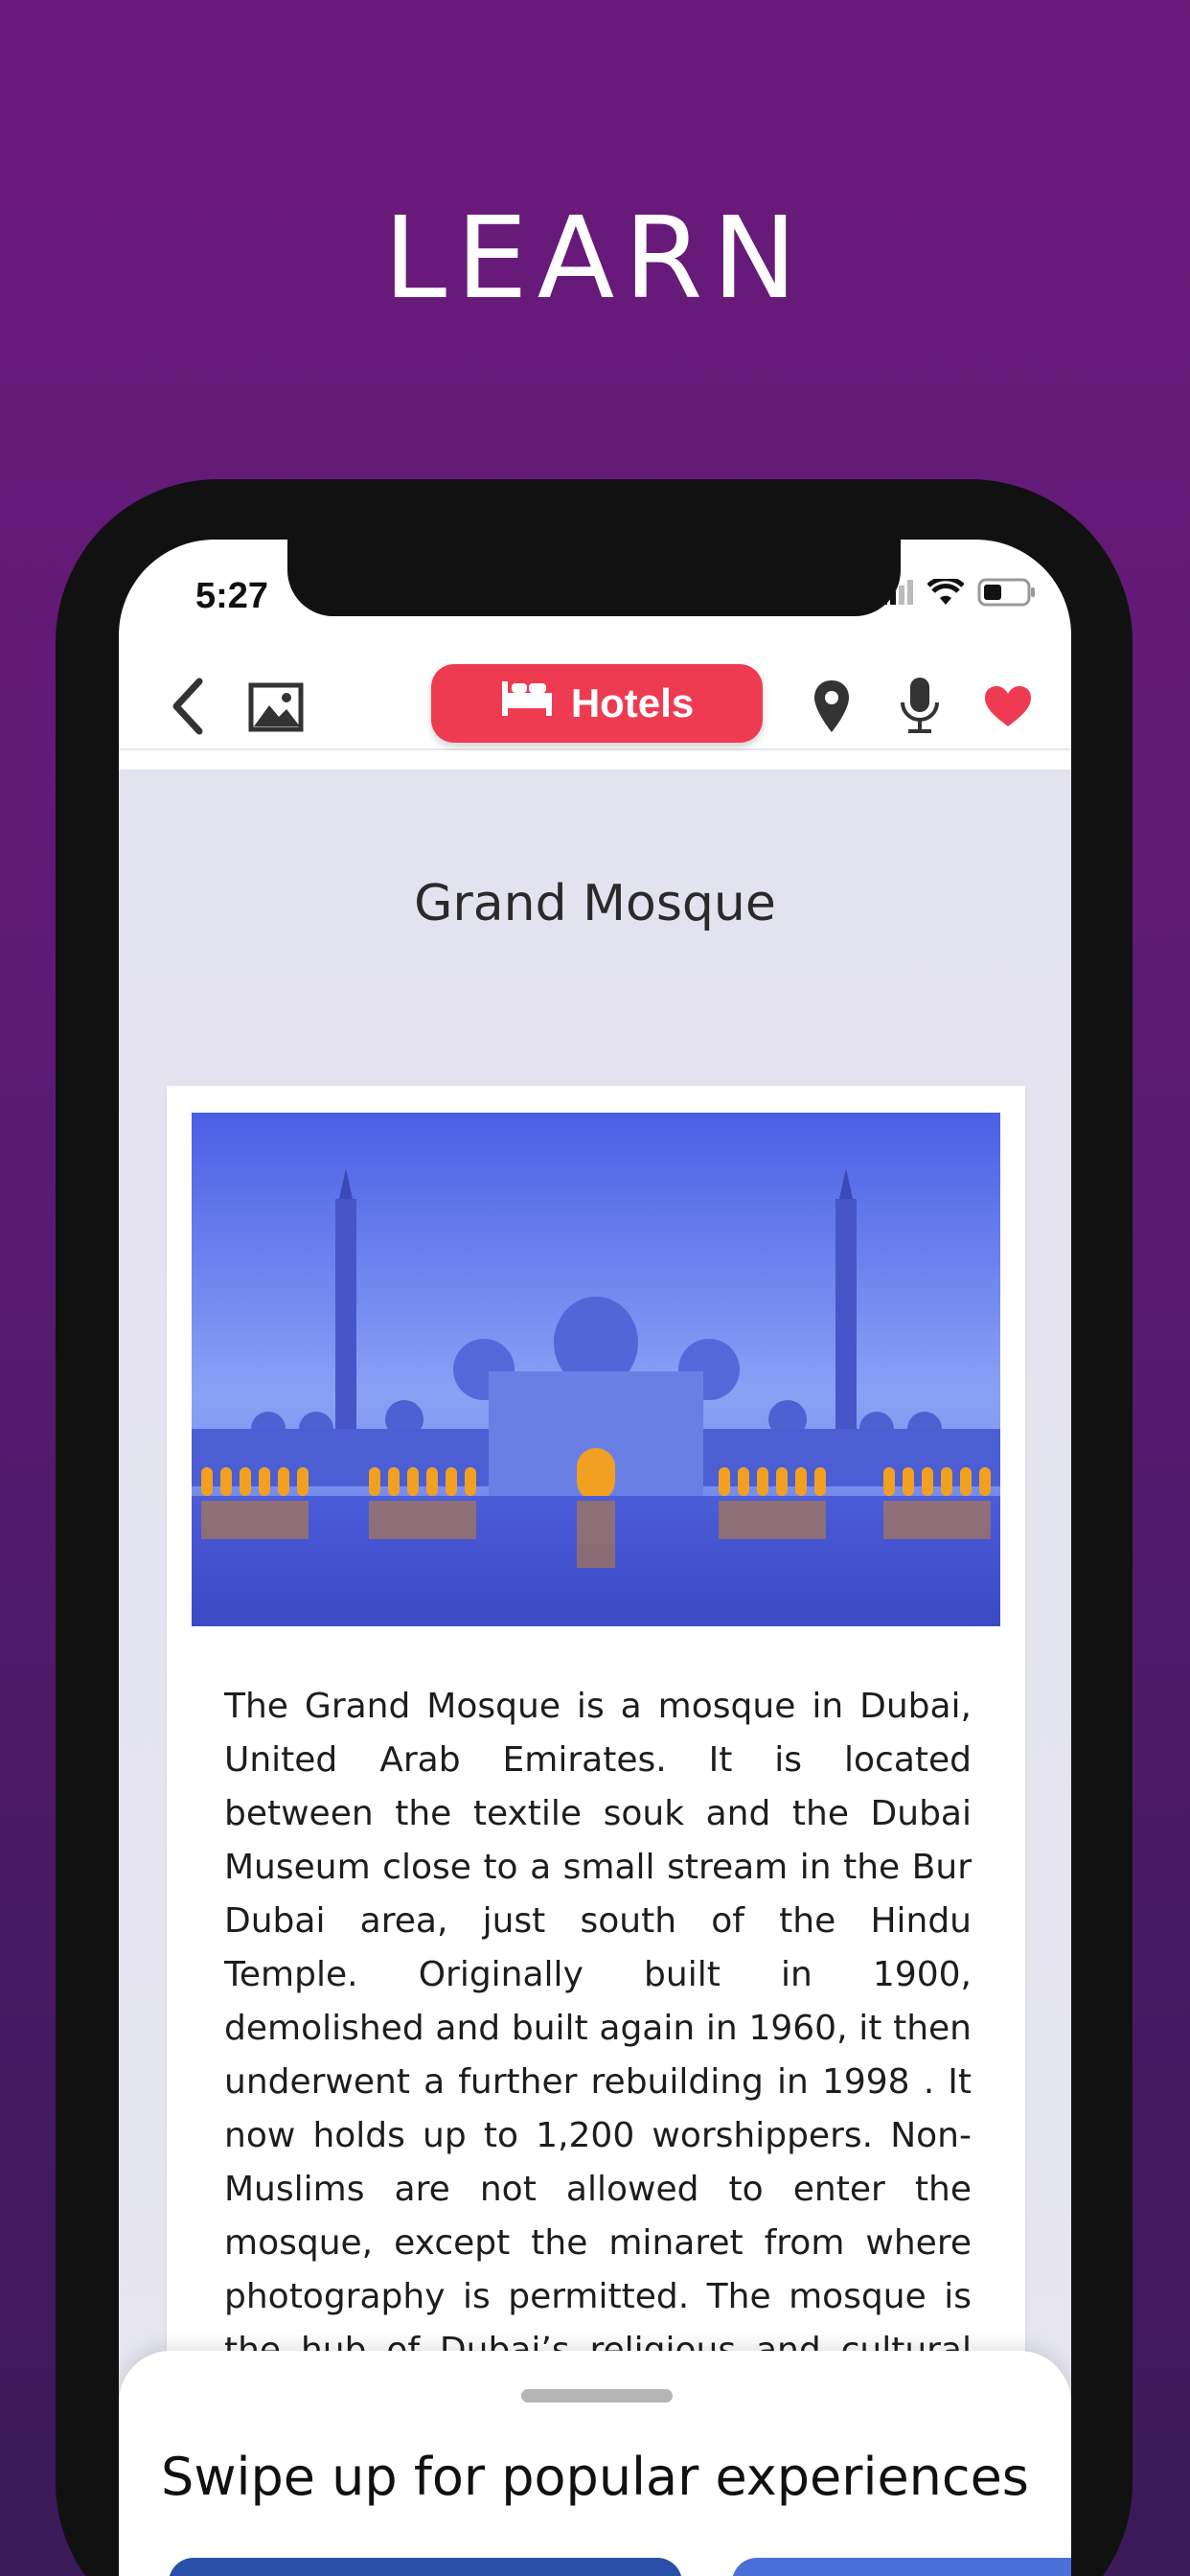  Describe the element at coordinates (527, 703) in the screenshot. I see `bed-icon` at that location.